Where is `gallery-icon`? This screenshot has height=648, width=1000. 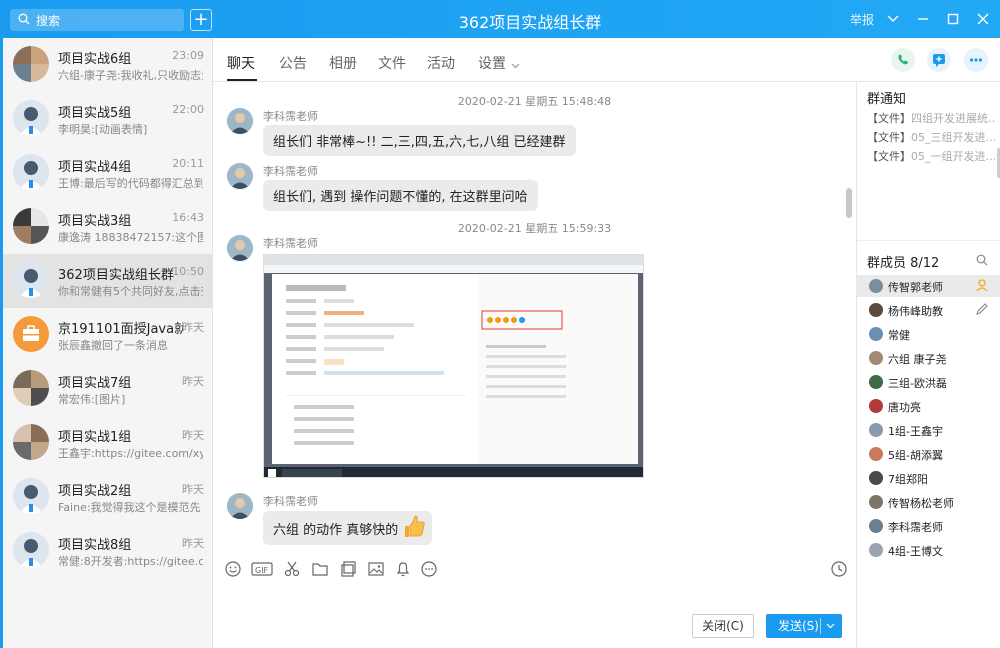 gallery-icon is located at coordinates (348, 569).